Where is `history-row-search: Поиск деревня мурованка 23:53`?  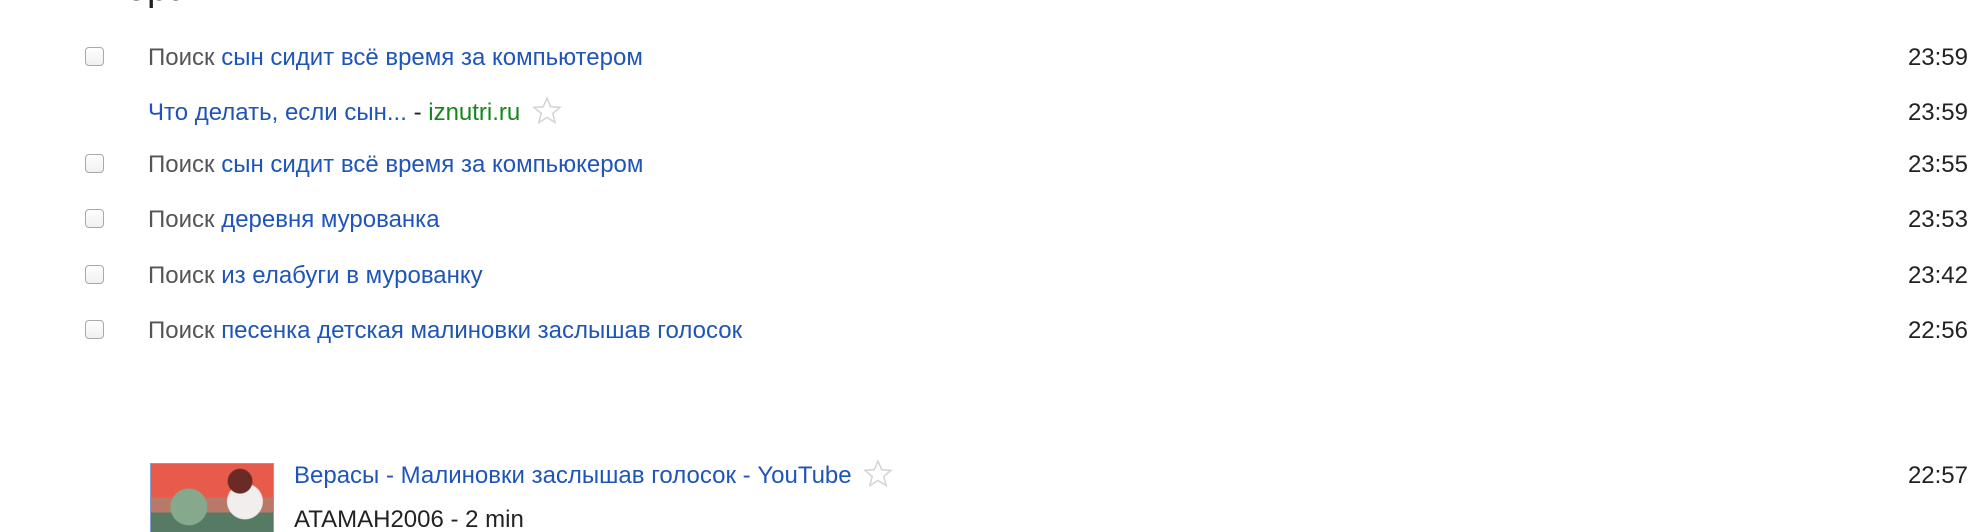
history-row-search: Поиск деревня мурованка 23:53 is located at coordinates (994, 220).